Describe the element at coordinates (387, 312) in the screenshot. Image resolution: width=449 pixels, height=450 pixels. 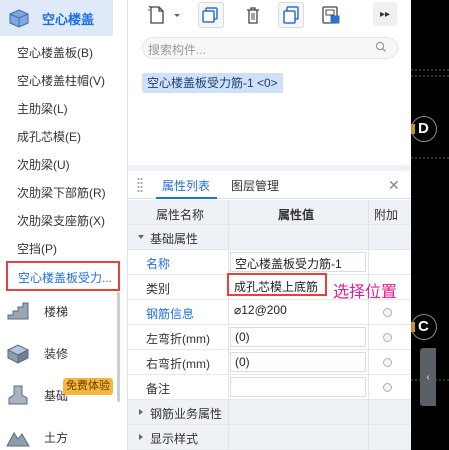
I see `extra-radio-rebar-info` at that location.